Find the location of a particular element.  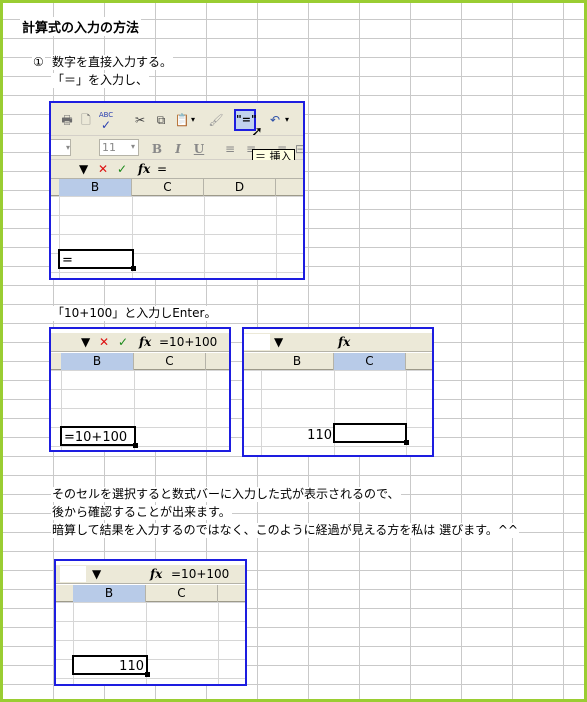

font-name-dropdown: ▾ is located at coordinates (61, 147).